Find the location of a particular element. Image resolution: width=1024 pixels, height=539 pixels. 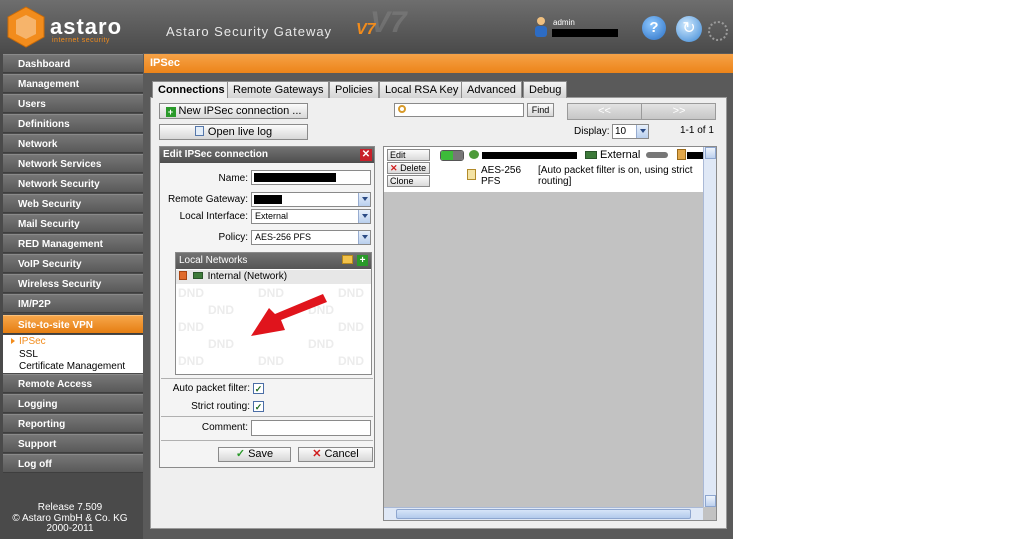

trash-icon is located at coordinates (183, 275).